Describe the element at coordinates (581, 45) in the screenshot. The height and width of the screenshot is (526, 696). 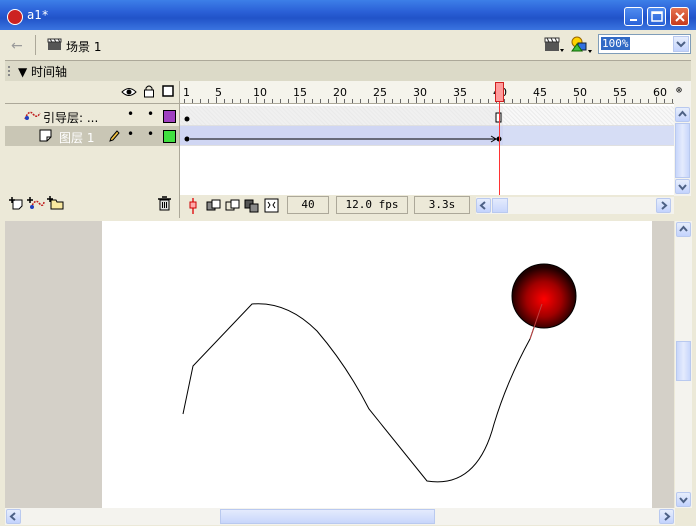
I see `edit-symbol-icon` at that location.